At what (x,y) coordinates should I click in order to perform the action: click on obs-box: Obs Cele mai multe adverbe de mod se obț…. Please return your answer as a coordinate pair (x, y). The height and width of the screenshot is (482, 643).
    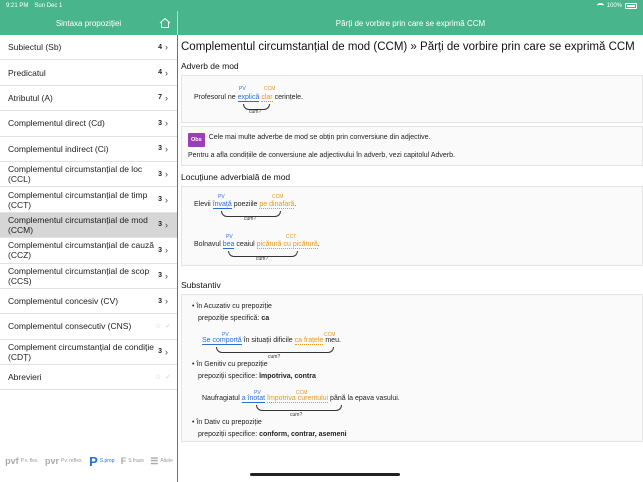
    Looking at the image, I should click on (412, 146).